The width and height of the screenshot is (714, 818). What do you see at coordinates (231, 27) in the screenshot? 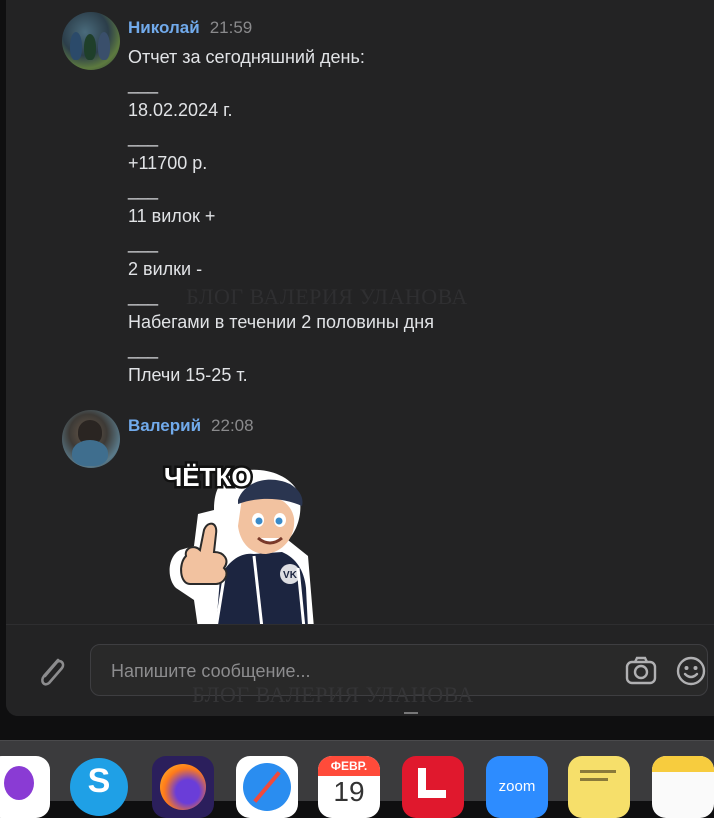
I see `message-time: 21:59` at bounding box center [231, 27].